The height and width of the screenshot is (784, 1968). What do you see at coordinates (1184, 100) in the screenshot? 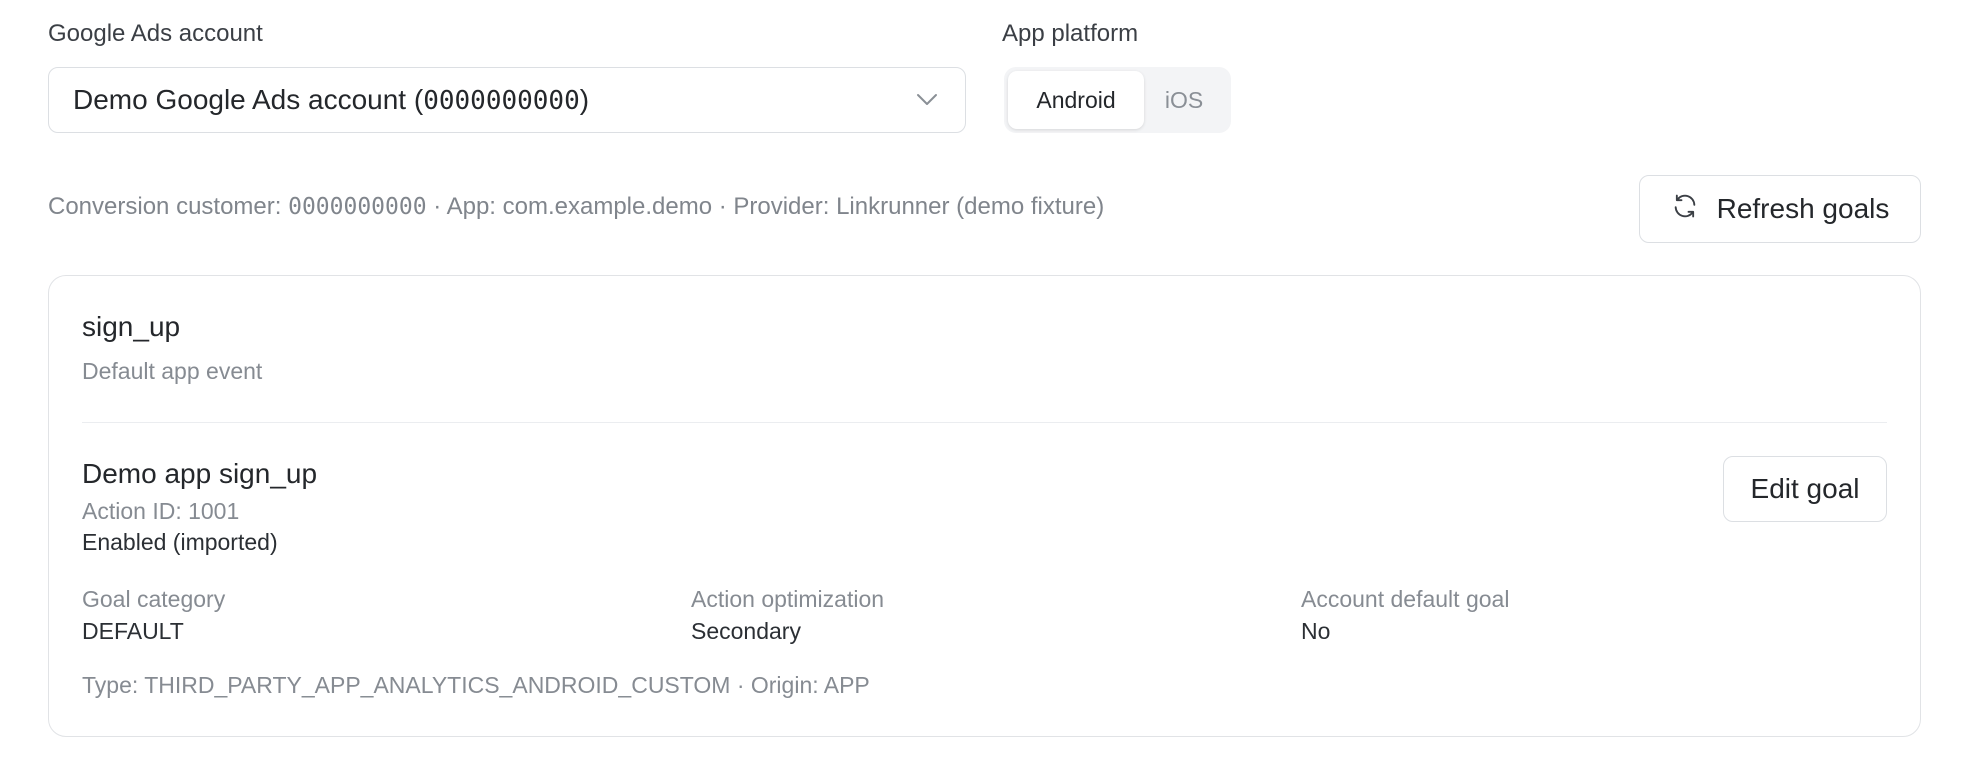
I see `platform-option-ios: iOS` at bounding box center [1184, 100].